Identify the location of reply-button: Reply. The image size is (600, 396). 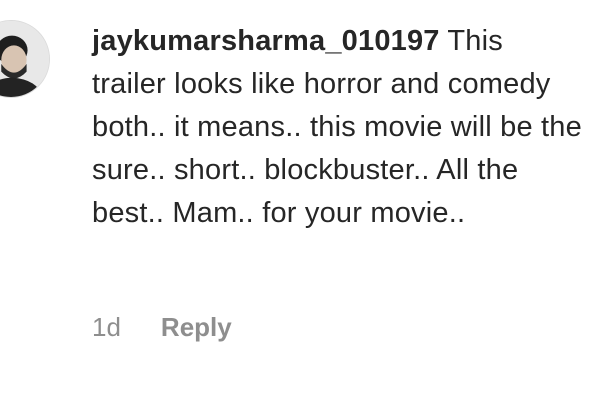
(196, 327).